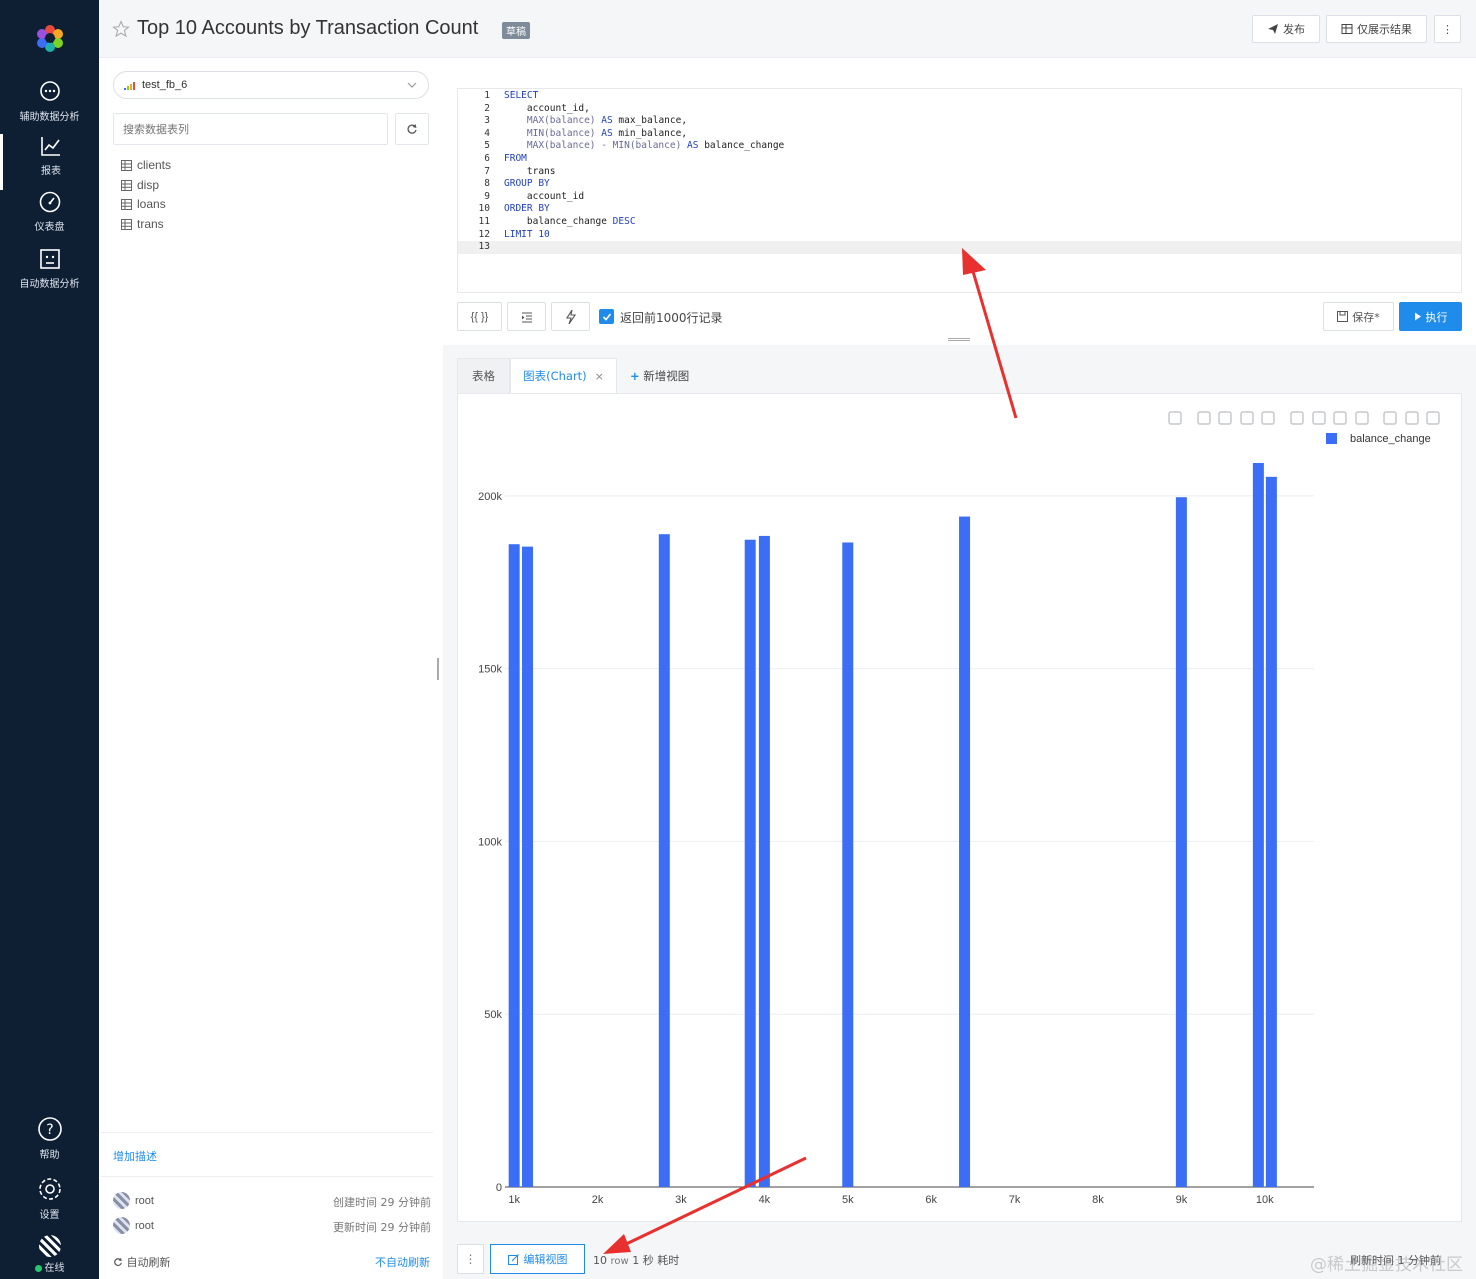 The image size is (1476, 1279). Describe the element at coordinates (1433, 418) in the screenshot. I see `hover-compare-icon` at that location.